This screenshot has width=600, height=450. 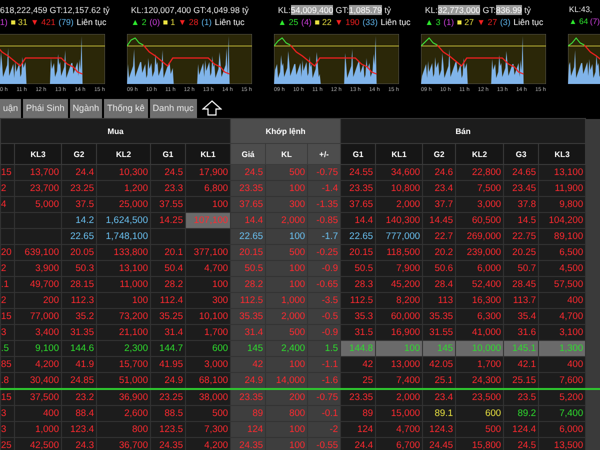 What do you see at coordinates (168, 348) in the screenshot?
I see `table-cell: 144.7` at bounding box center [168, 348].